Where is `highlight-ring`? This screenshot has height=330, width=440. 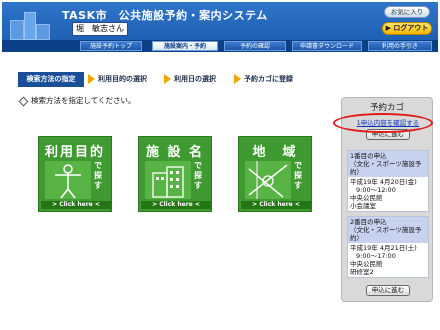 highlight-ring is located at coordinates (383, 123).